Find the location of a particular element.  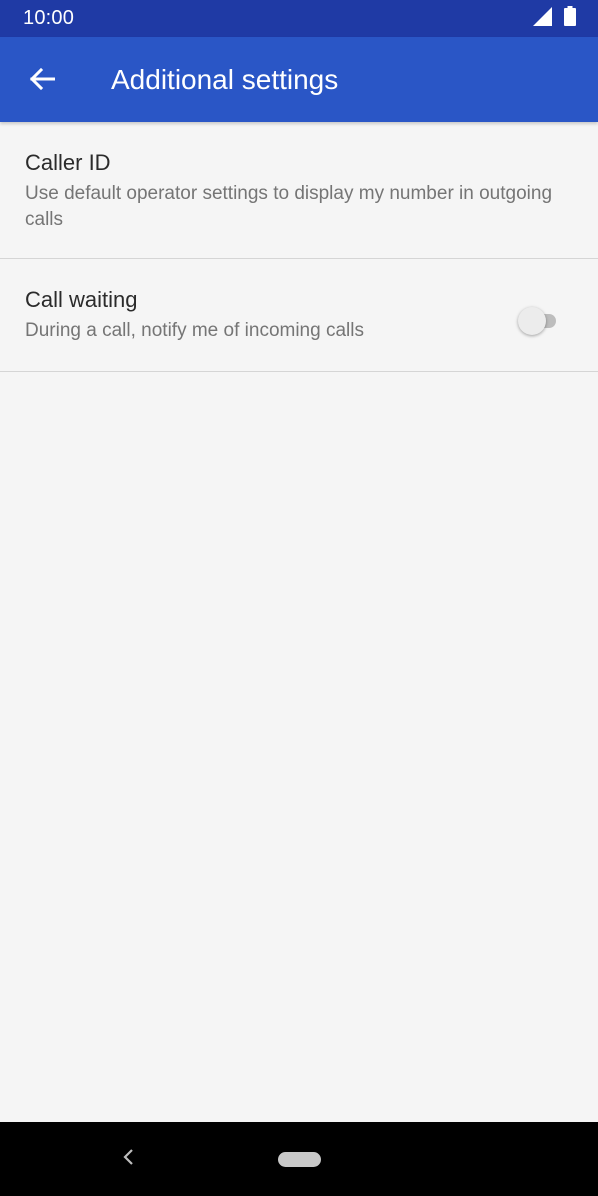

back-button is located at coordinates (42, 81).